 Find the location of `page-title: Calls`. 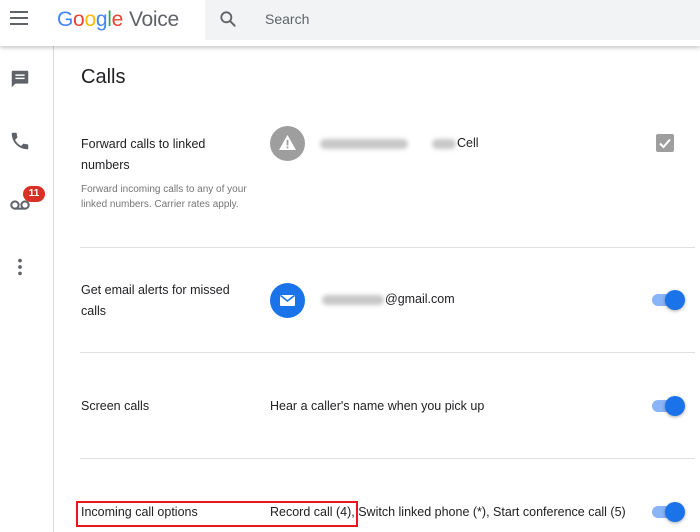

page-title: Calls is located at coordinates (103, 77).